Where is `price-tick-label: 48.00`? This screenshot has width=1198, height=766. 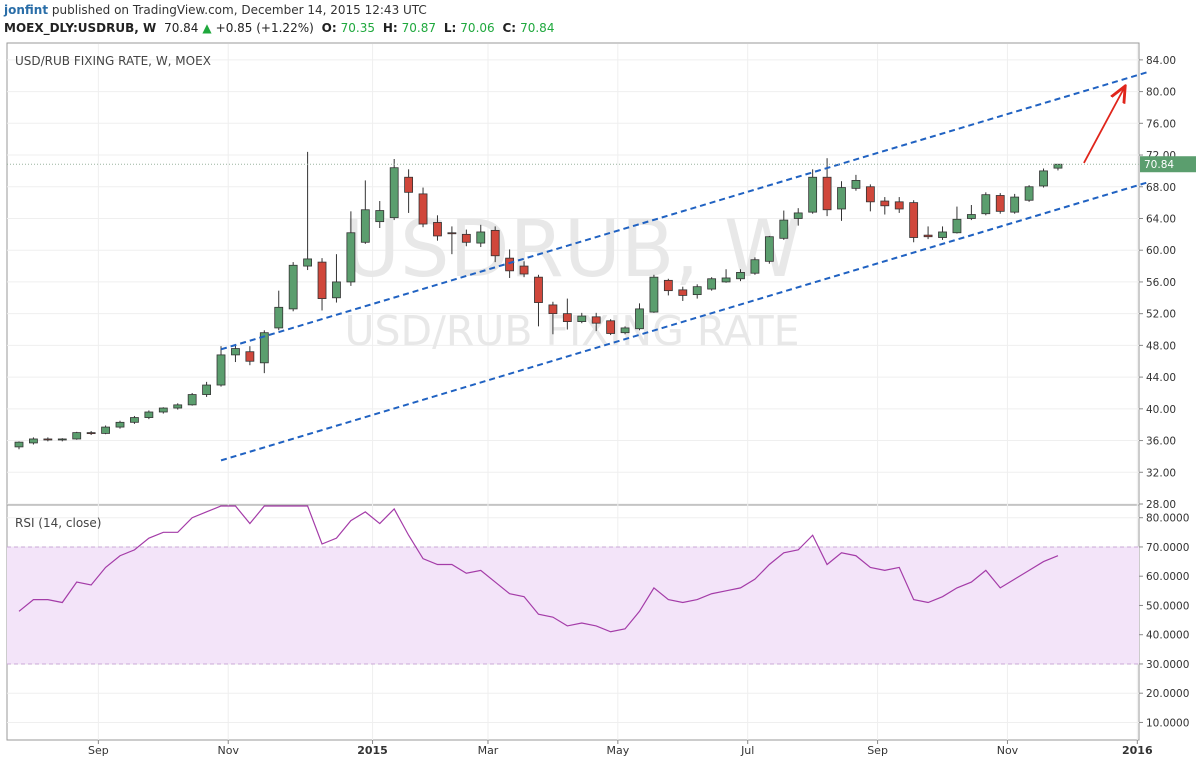
price-tick-label: 48.00 is located at coordinates (1161, 346).